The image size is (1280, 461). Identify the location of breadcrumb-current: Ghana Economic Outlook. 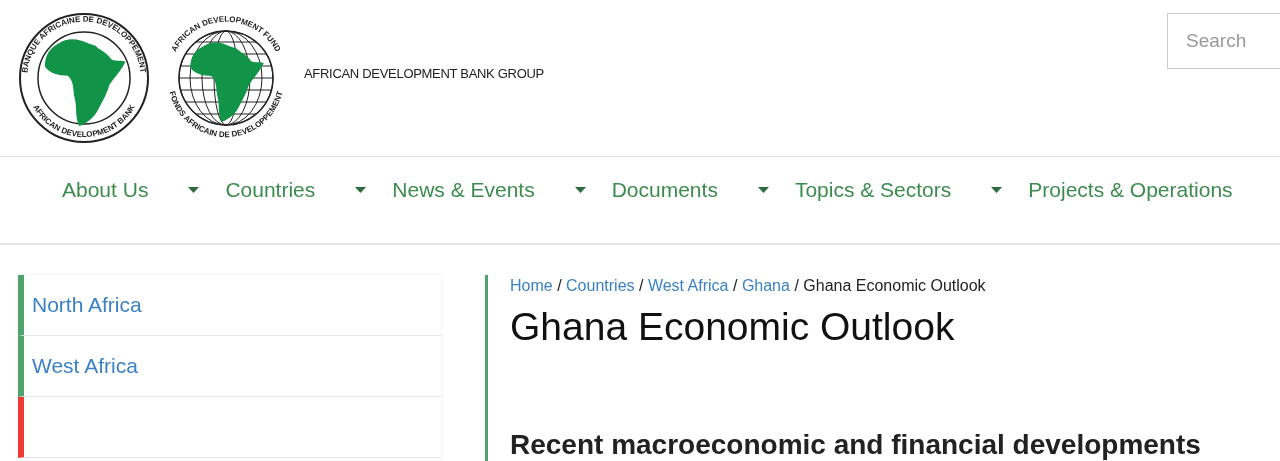
(894, 285).